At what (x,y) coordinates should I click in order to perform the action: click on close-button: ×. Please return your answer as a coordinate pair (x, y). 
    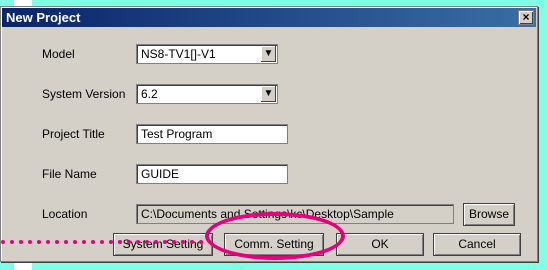
    Looking at the image, I should click on (526, 17).